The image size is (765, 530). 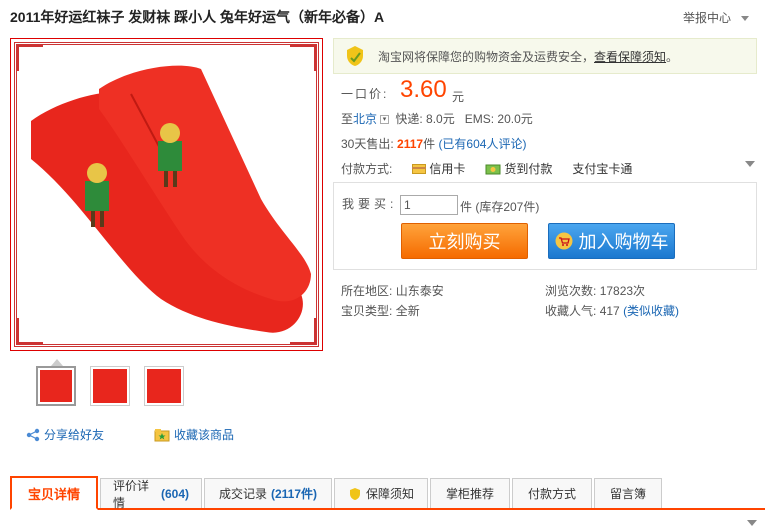 I want to click on price-label: 一口价:, so click(x=365, y=94).